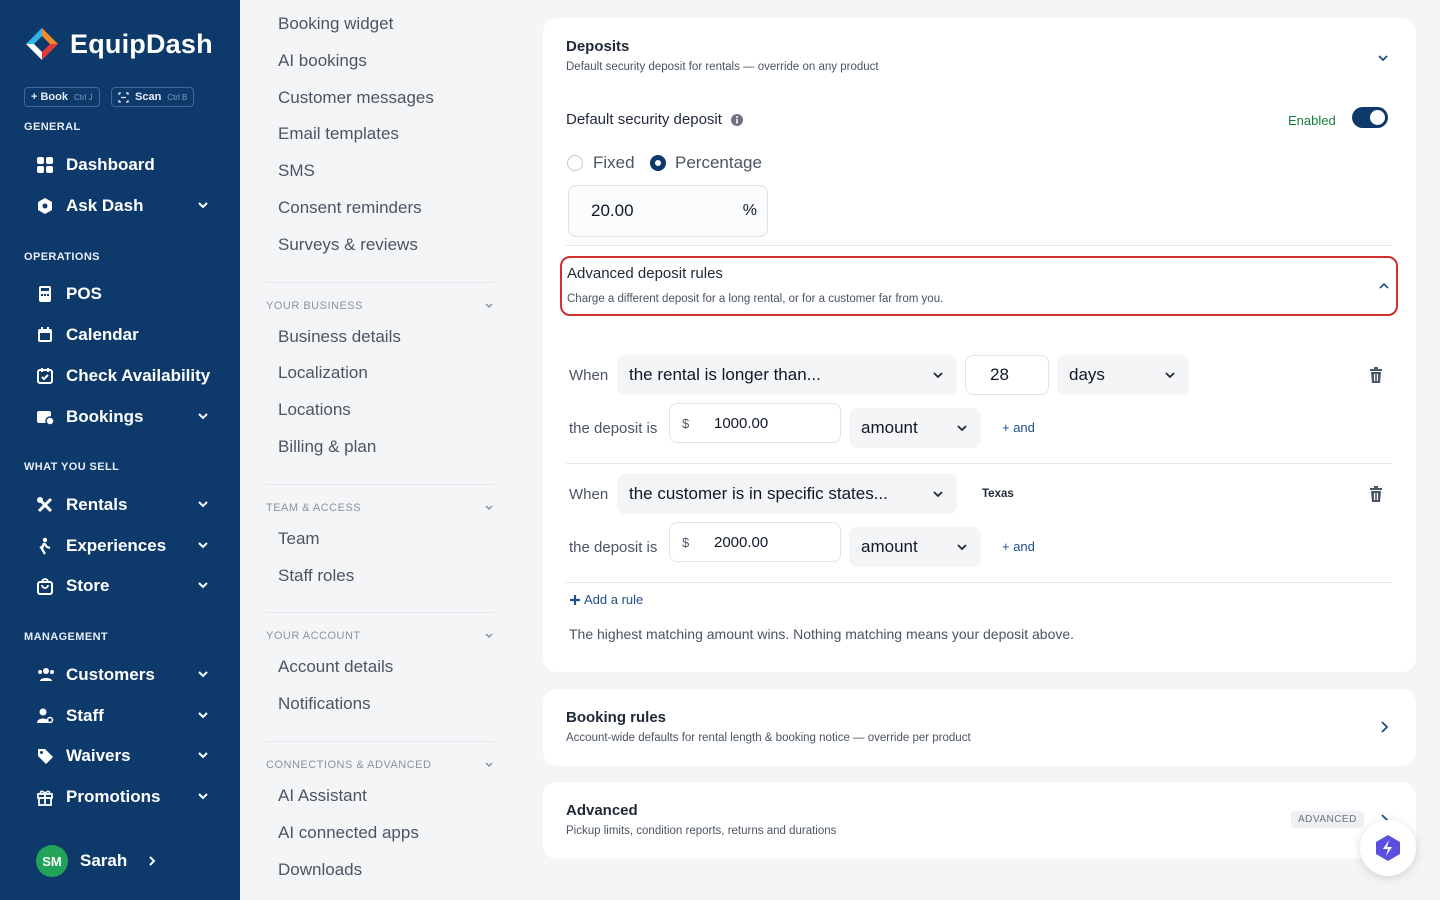  I want to click on deposits-title: Deposits, so click(598, 46).